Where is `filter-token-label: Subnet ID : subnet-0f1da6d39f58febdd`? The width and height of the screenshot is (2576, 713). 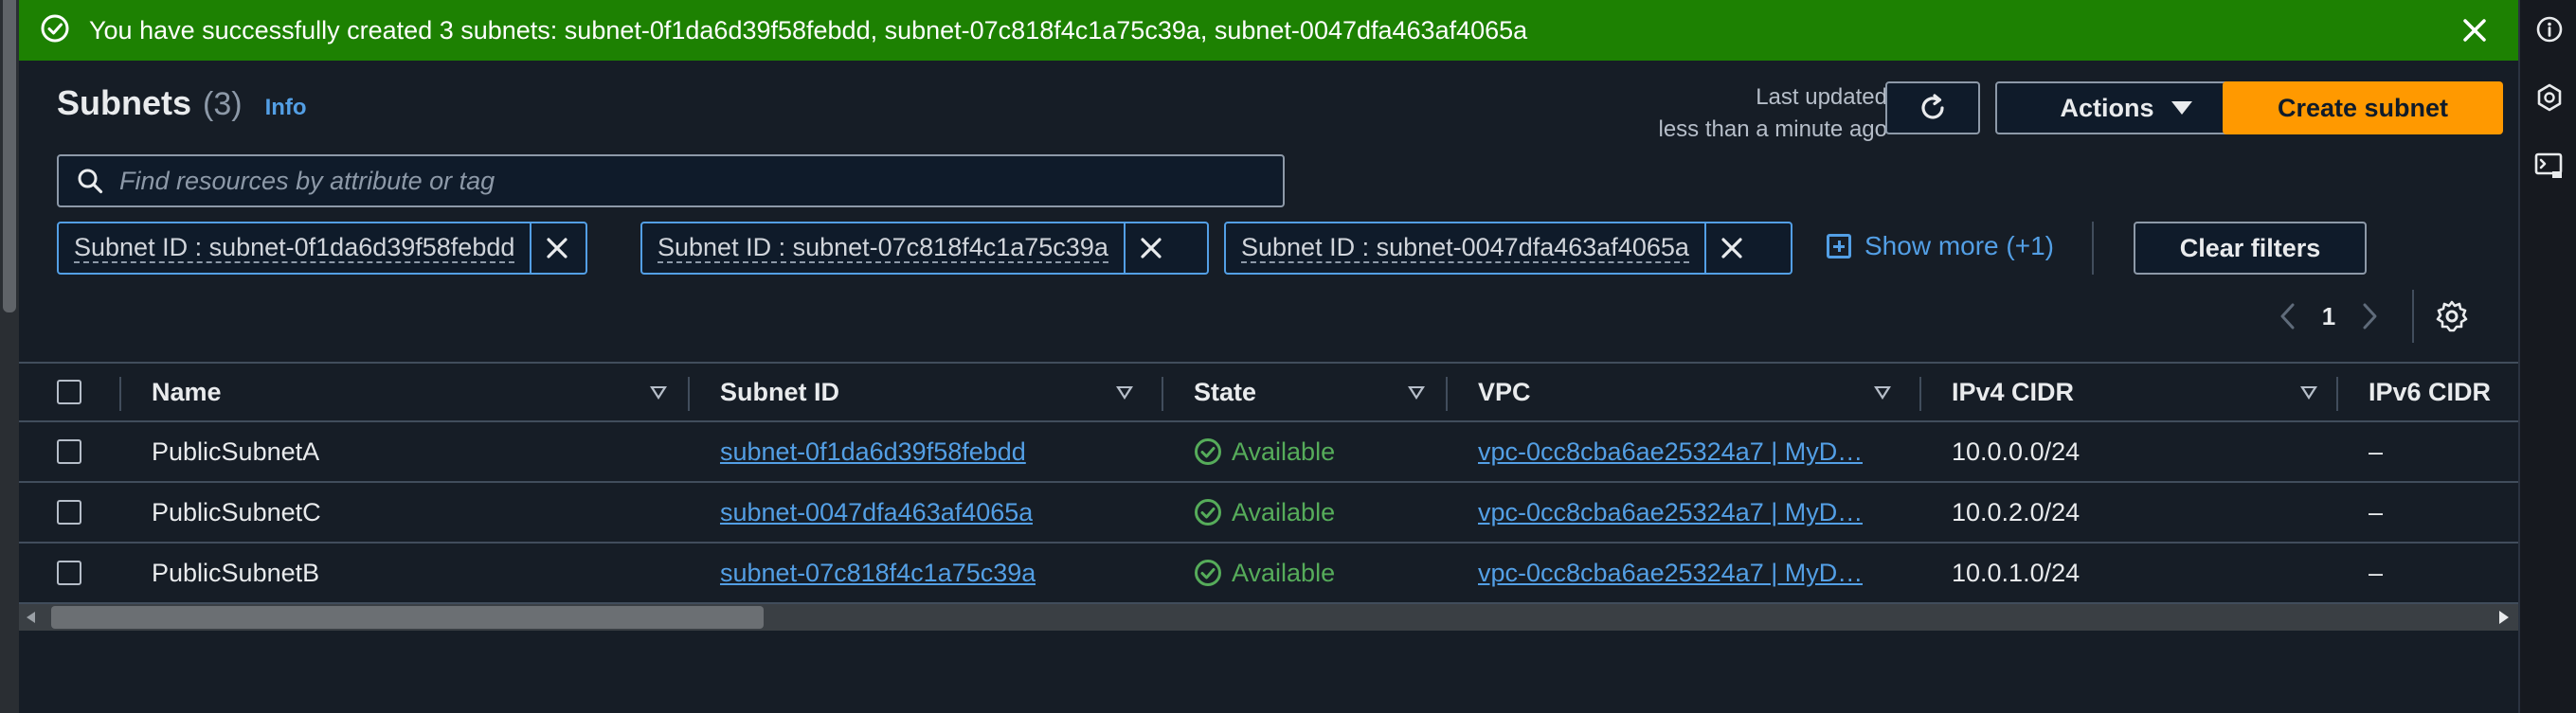 filter-token-label: Subnet ID : subnet-0f1da6d39f58febdd is located at coordinates (294, 248).